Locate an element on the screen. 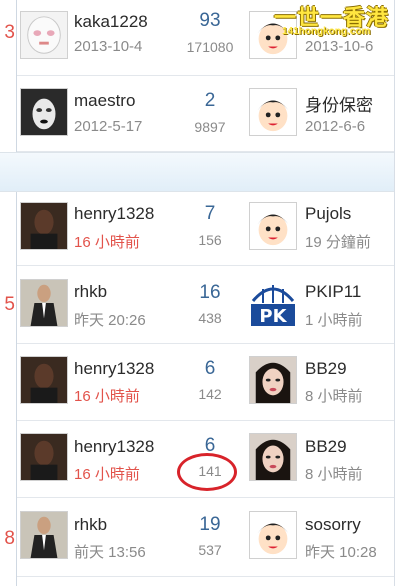 Image resolution: width=407 pixels, height=586 pixels. last-poster-name: sosorry is located at coordinates (333, 525).